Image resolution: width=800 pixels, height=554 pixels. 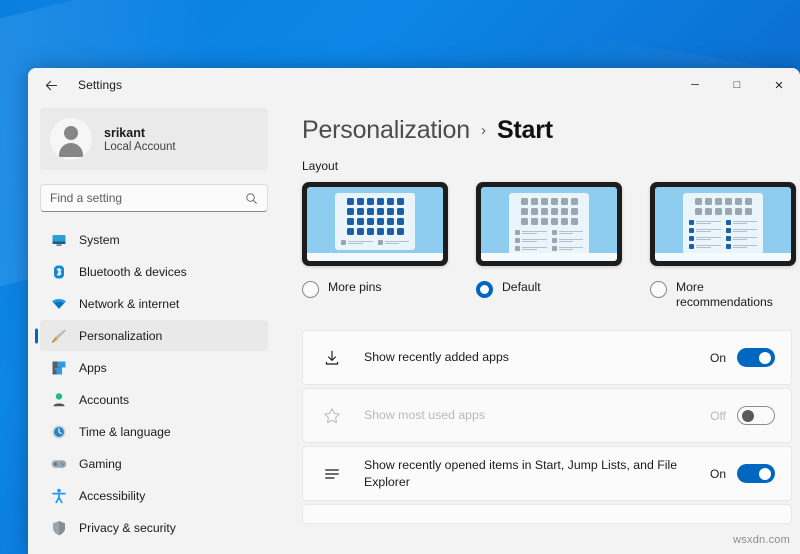 What do you see at coordinates (133, 271) in the screenshot?
I see `sidebar-item-label: Bluetooth & devices` at bounding box center [133, 271].